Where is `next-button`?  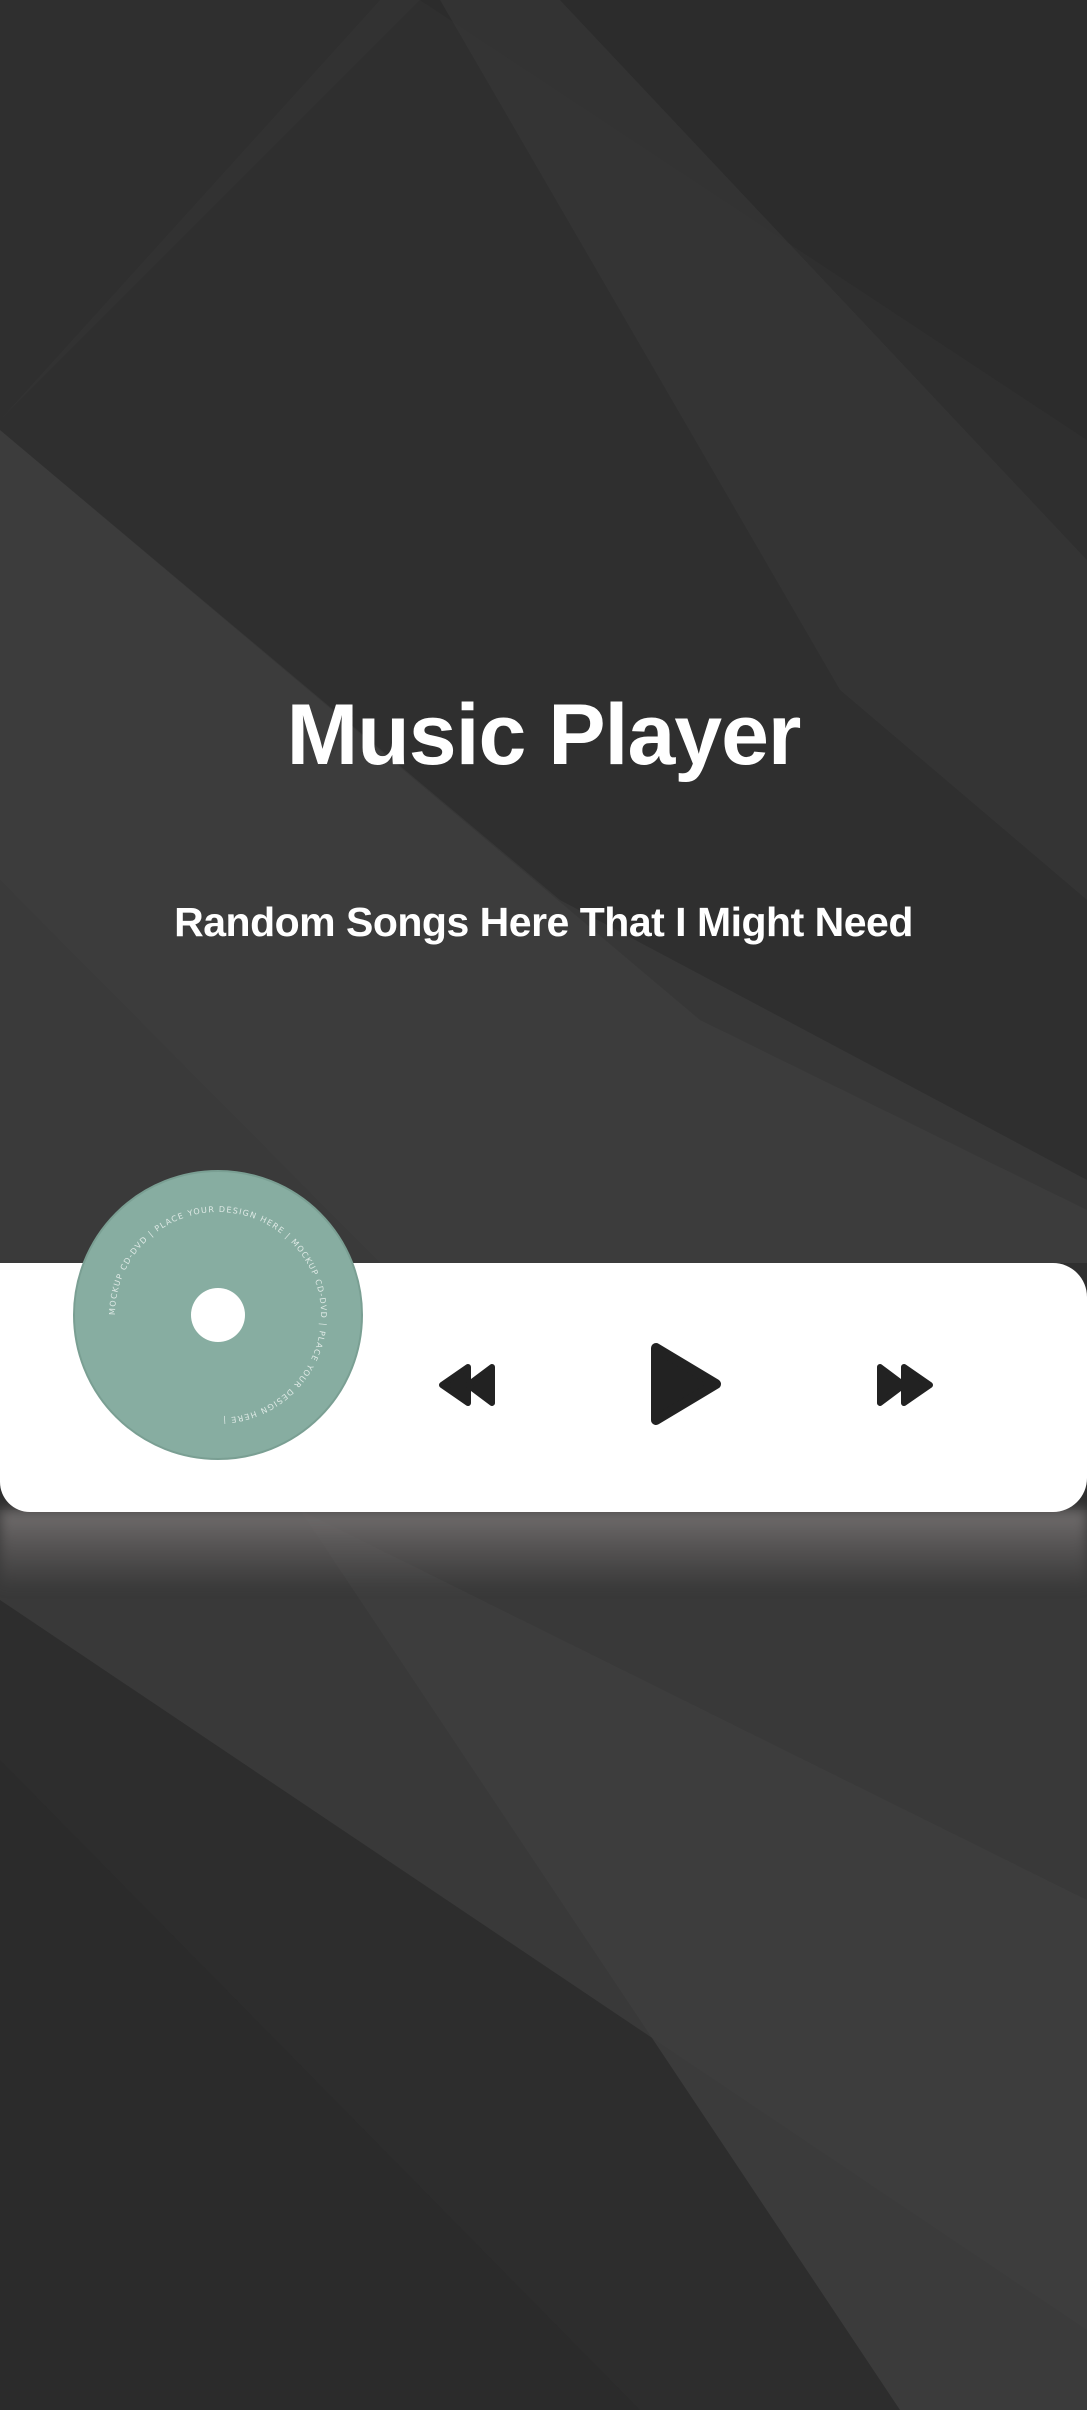 next-button is located at coordinates (904, 1385).